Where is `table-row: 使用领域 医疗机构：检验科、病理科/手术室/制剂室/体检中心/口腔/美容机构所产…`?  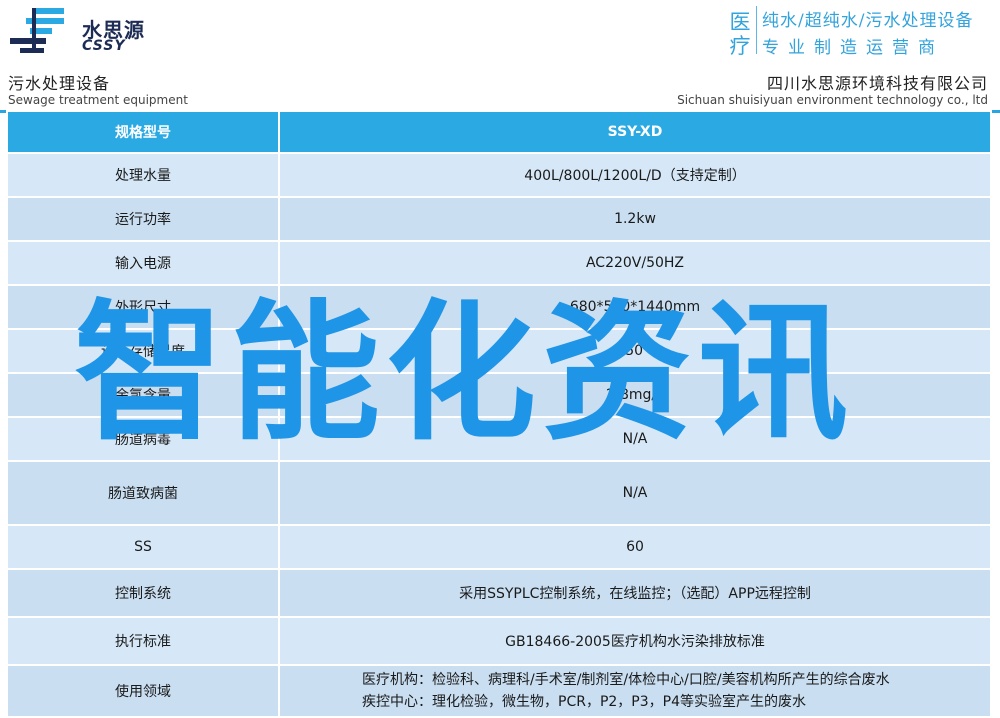
table-row: 使用领域 医疗机构：检验科、病理科/手术室/制剂室/体检中心/口腔/美容机构所产… is located at coordinates (499, 691).